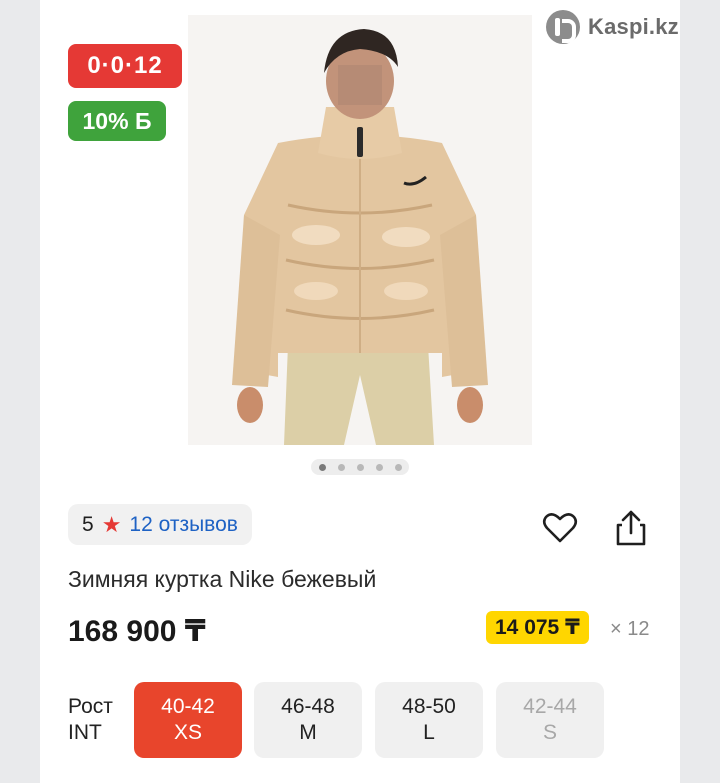 This screenshot has height=783, width=720. I want to click on favorite-button, so click(560, 528).